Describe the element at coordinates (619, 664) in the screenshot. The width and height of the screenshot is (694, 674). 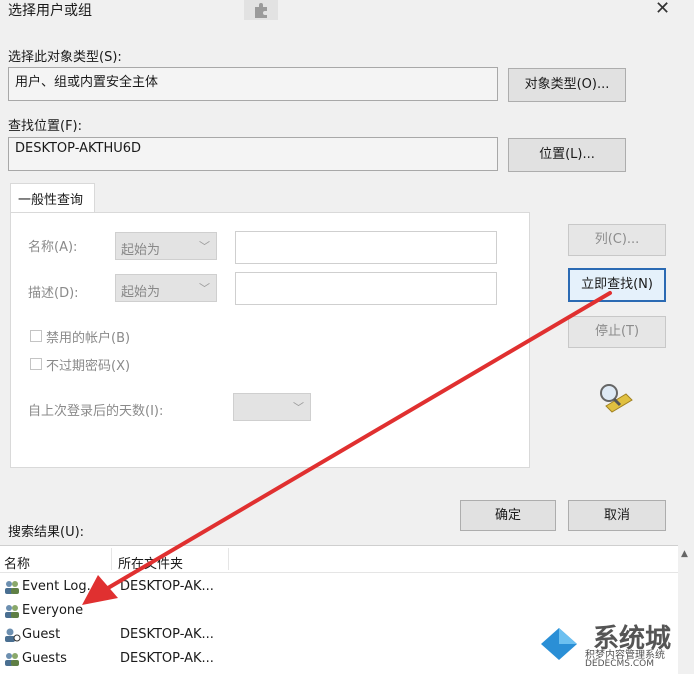
I see `watermark-line2: DEDECMS.COM` at that location.